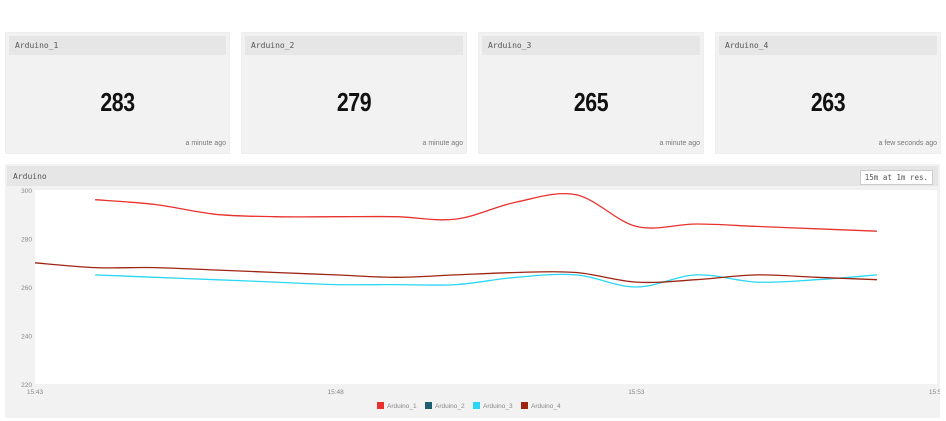 This screenshot has height=421, width=946. I want to click on tile-title: Arduino_1, so click(37, 45).